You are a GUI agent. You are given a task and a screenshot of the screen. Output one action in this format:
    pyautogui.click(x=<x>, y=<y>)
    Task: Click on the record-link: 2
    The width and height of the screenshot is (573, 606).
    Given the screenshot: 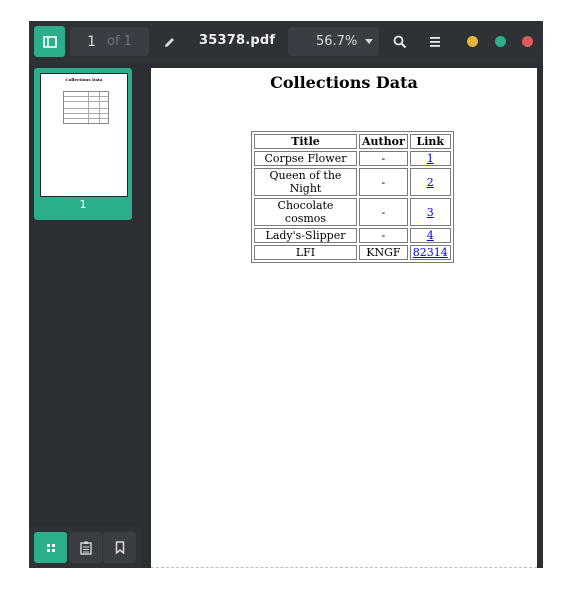 What is the action you would take?
    pyautogui.click(x=430, y=182)
    